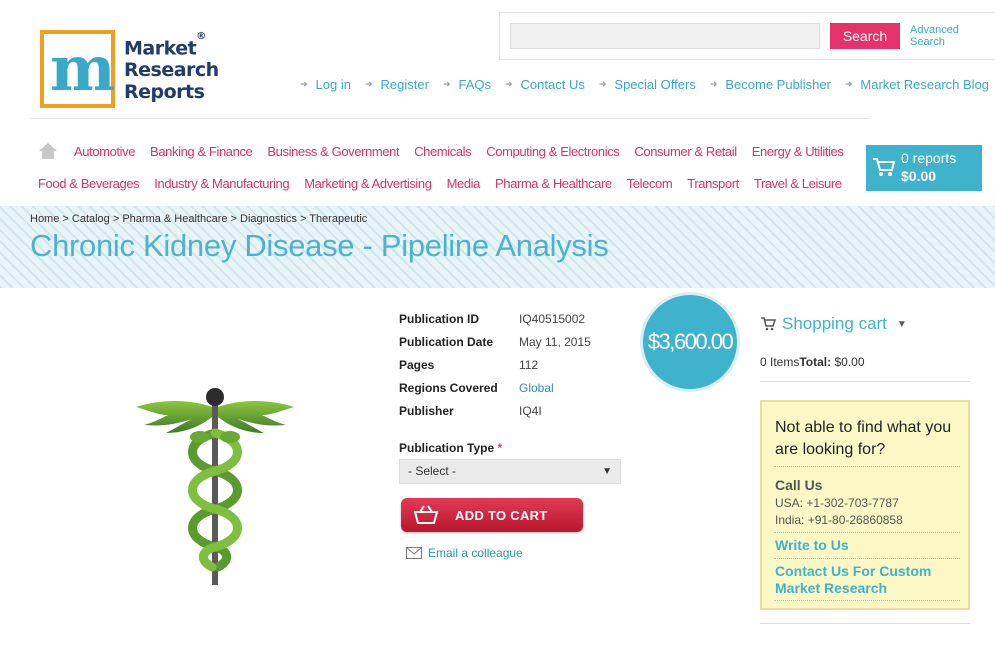 This screenshot has width=995, height=652. I want to click on add-to-cart-button: ADD TO CART, so click(492, 515).